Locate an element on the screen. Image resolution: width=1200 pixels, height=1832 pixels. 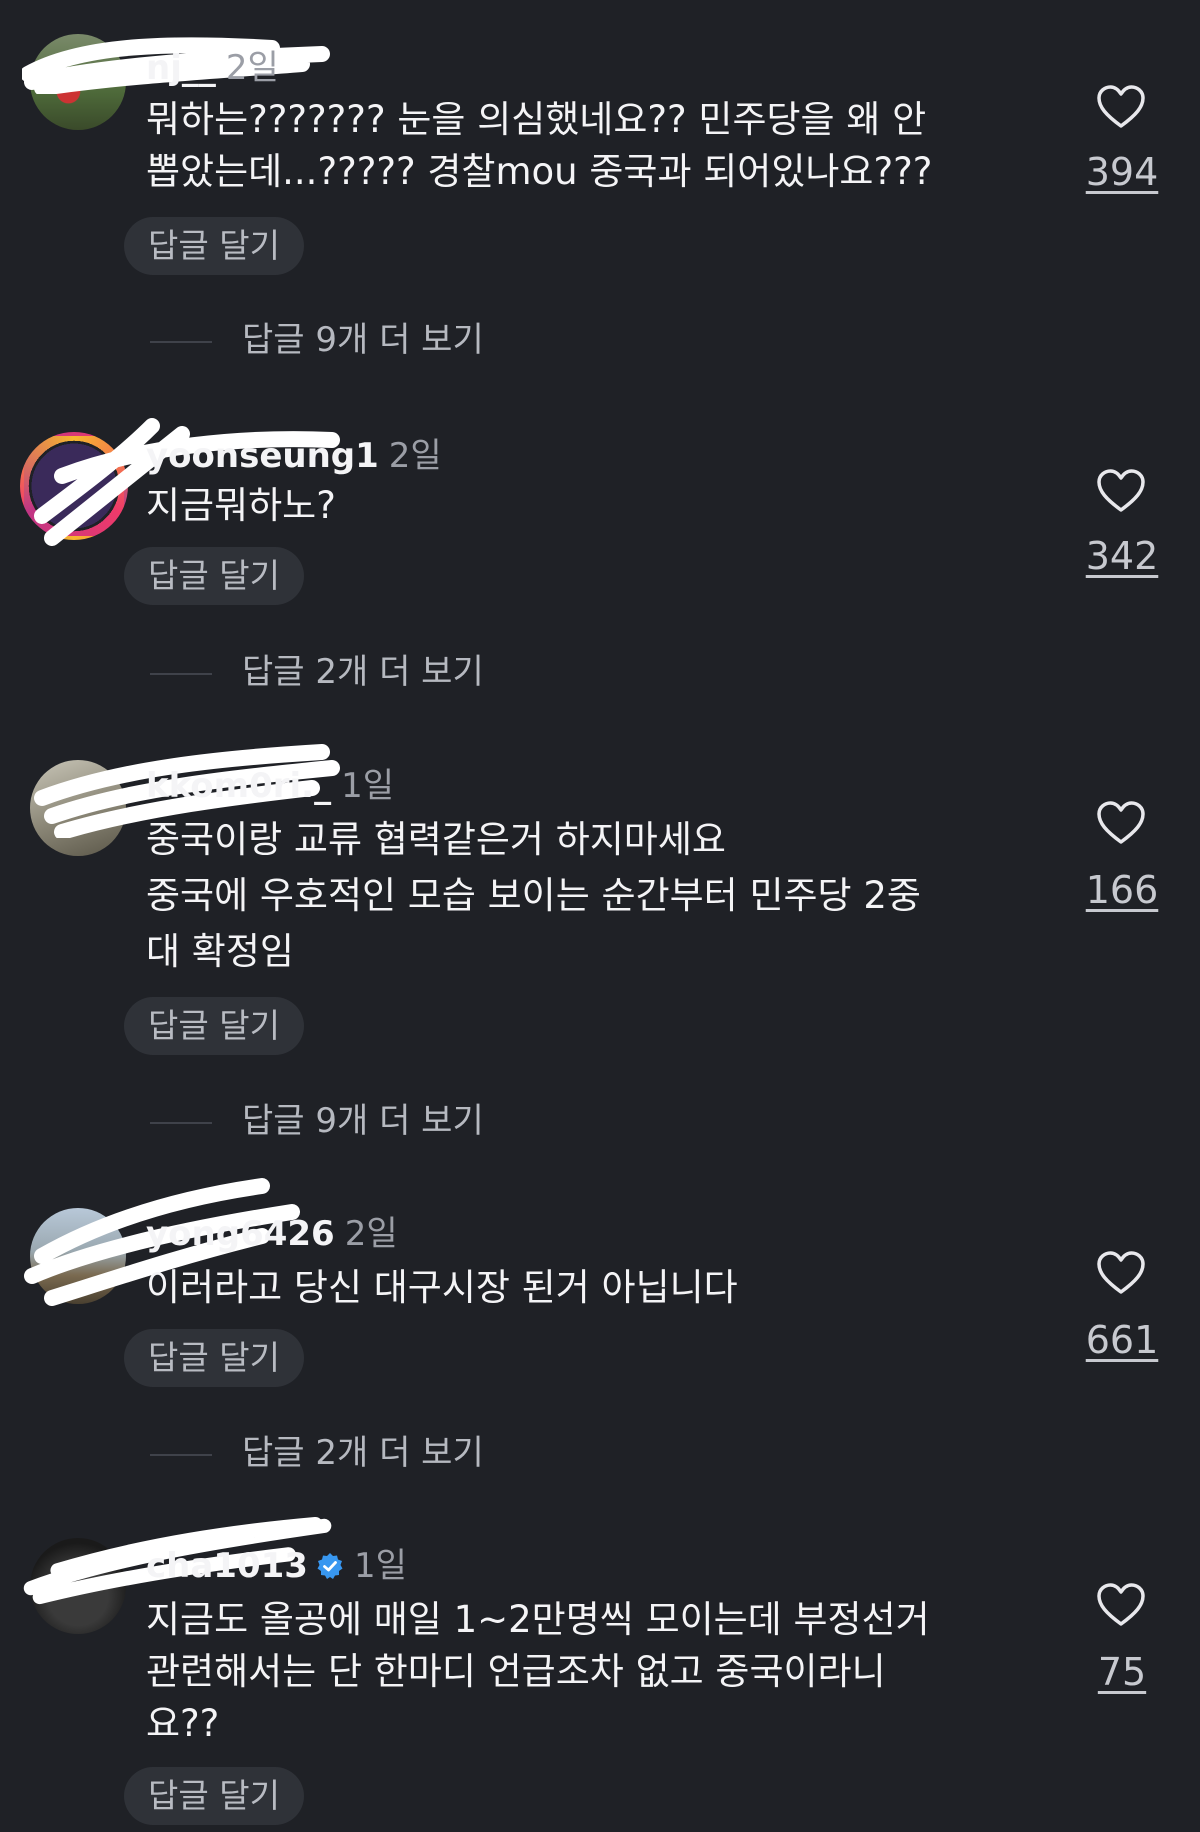
username: yong6426 is located at coordinates (240, 1234).